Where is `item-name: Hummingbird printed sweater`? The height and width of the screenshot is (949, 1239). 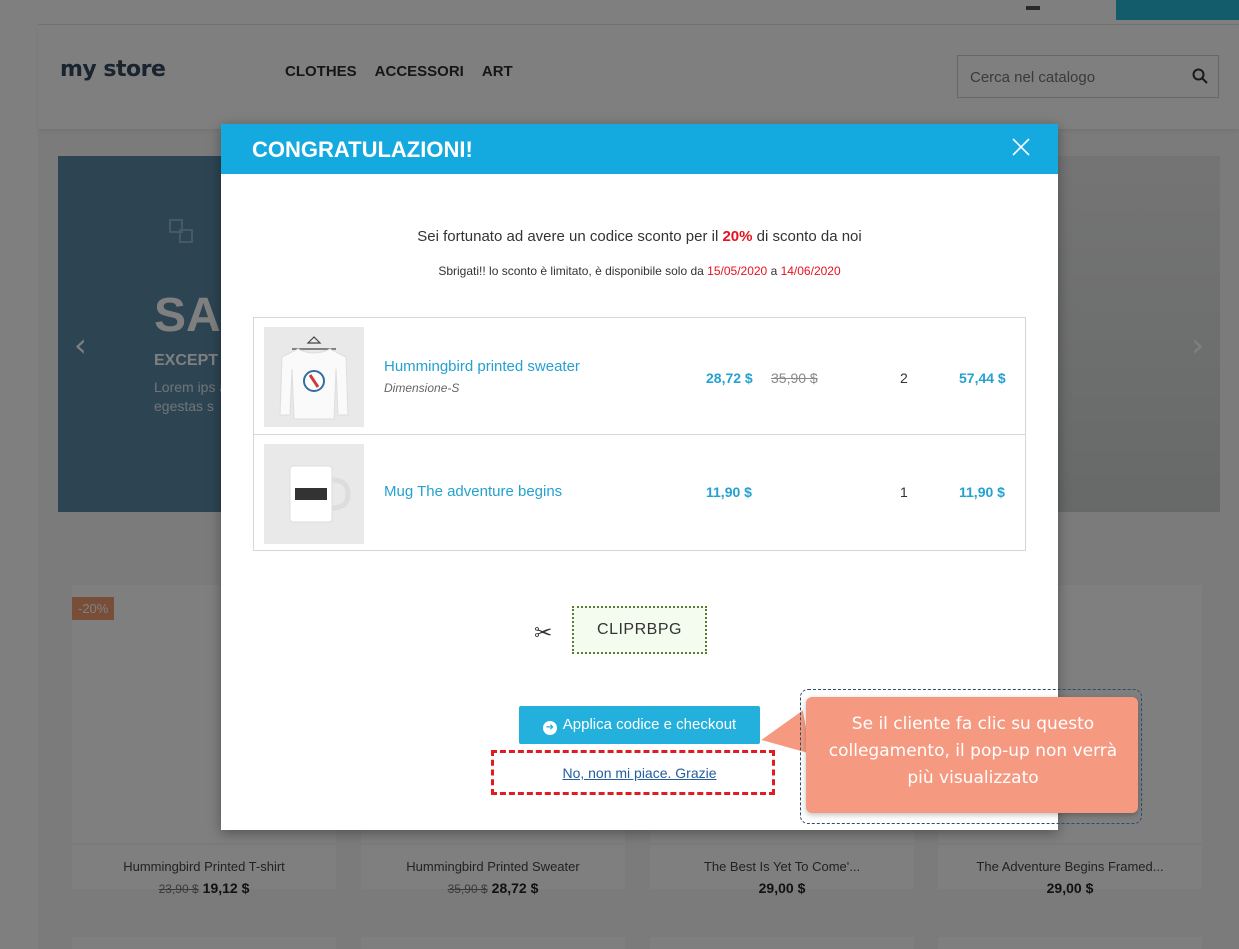
item-name: Hummingbird printed sweater is located at coordinates (482, 366).